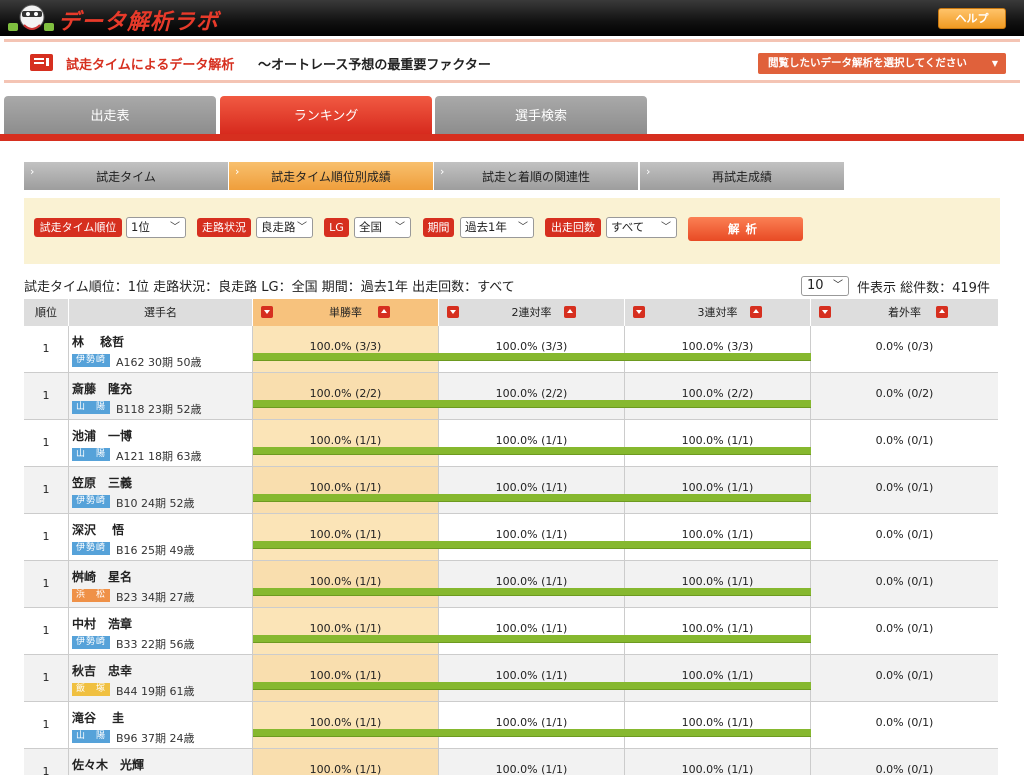  What do you see at coordinates (745, 229) in the screenshot?
I see `analyze-button: 解析` at bounding box center [745, 229].